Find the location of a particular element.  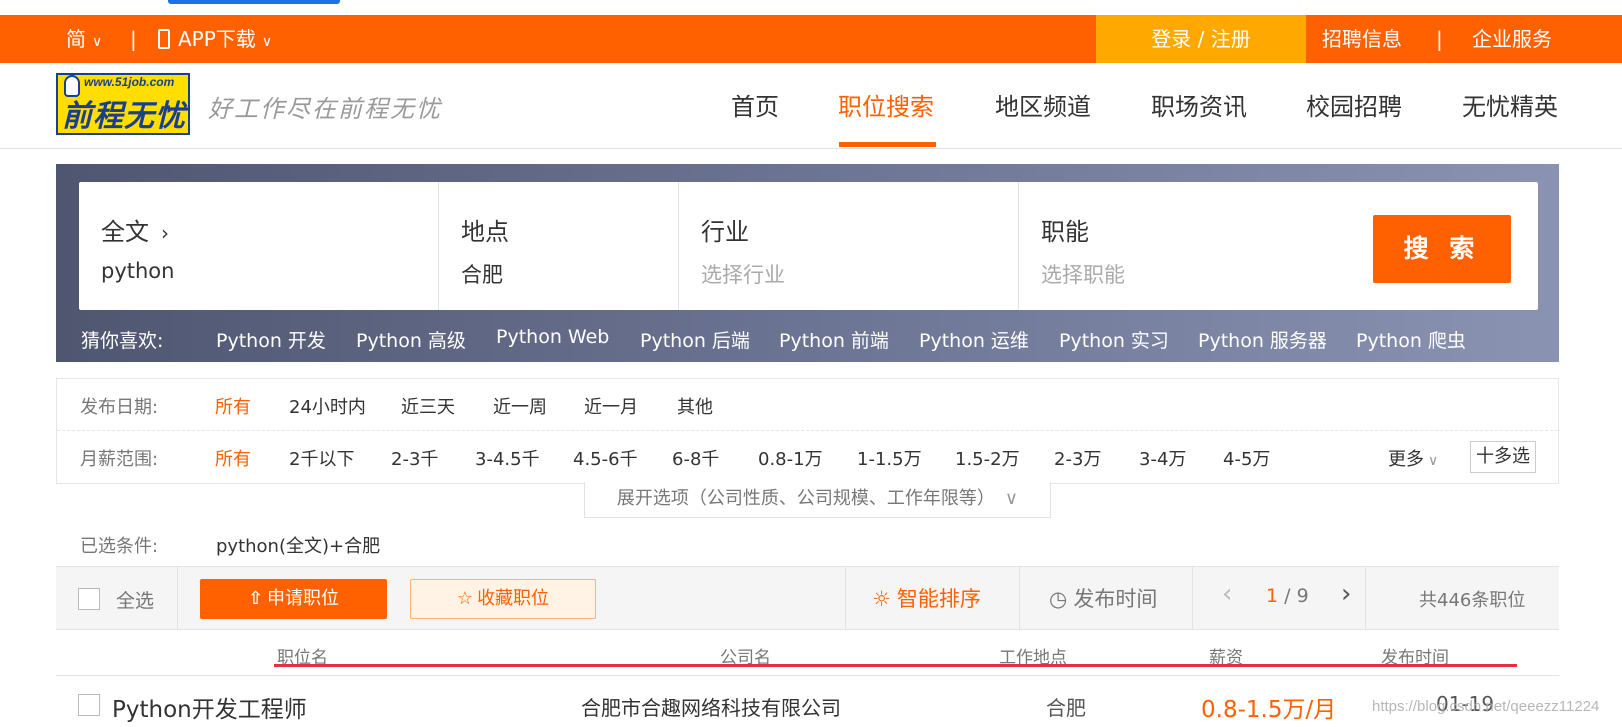

top-bar: 简 ∨ | APP下载 ∨ 登录 / 注册 招聘信息 | 企业服务 is located at coordinates (811, 39).